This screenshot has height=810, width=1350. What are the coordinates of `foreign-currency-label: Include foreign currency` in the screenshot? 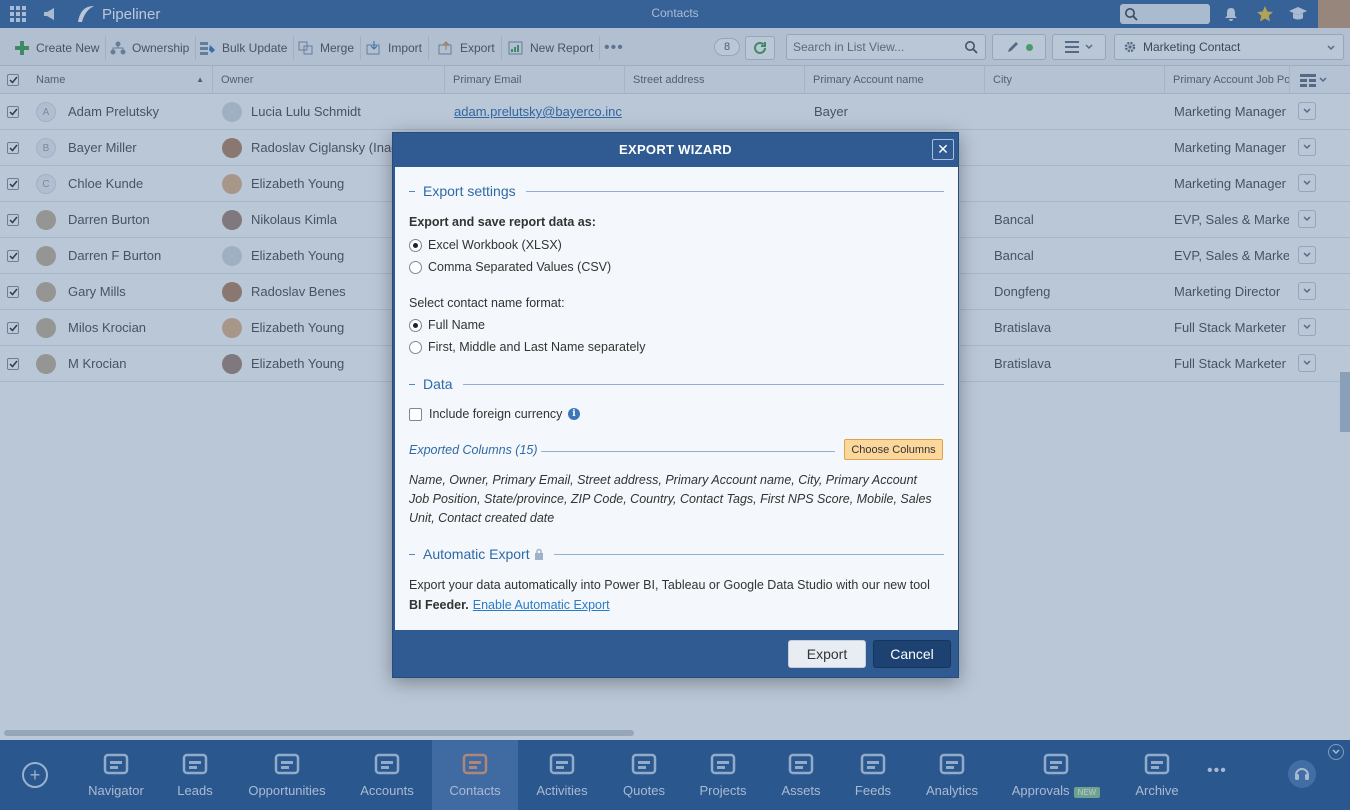 It's located at (495, 414).